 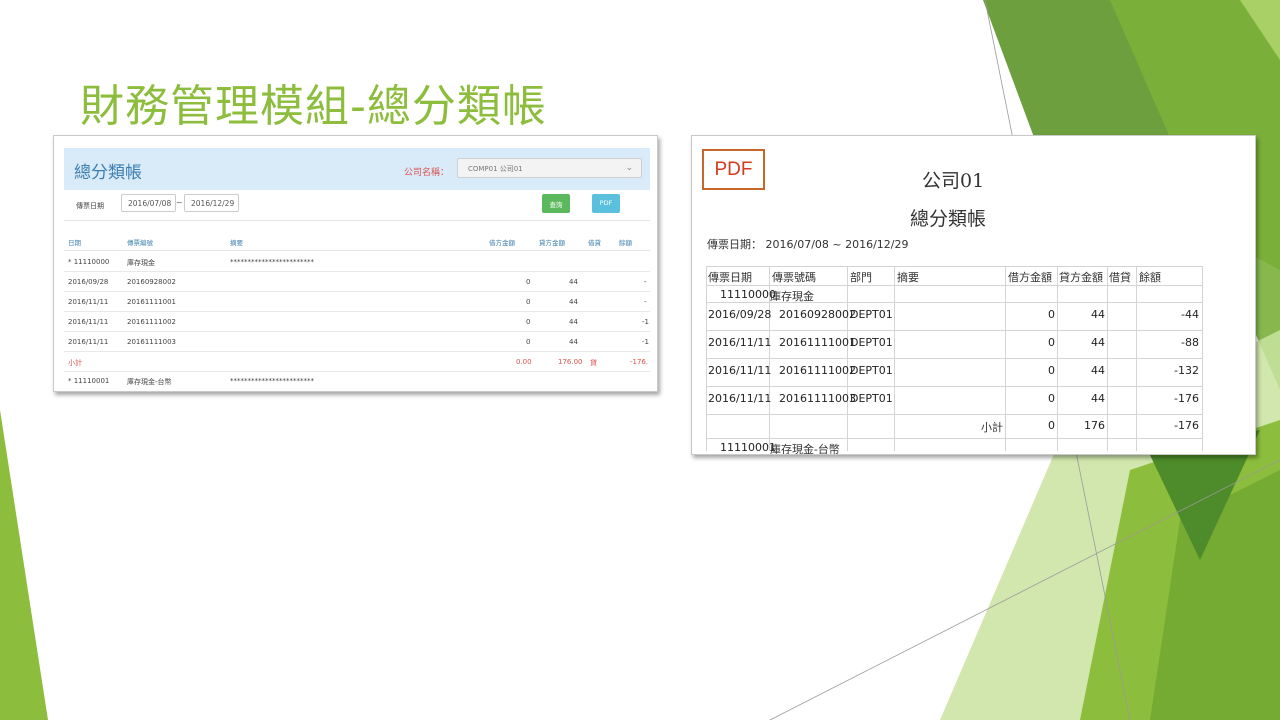 What do you see at coordinates (357, 342) in the screenshot?
I see `table-row: 2016/11/11 20161111003 0 44 -1` at bounding box center [357, 342].